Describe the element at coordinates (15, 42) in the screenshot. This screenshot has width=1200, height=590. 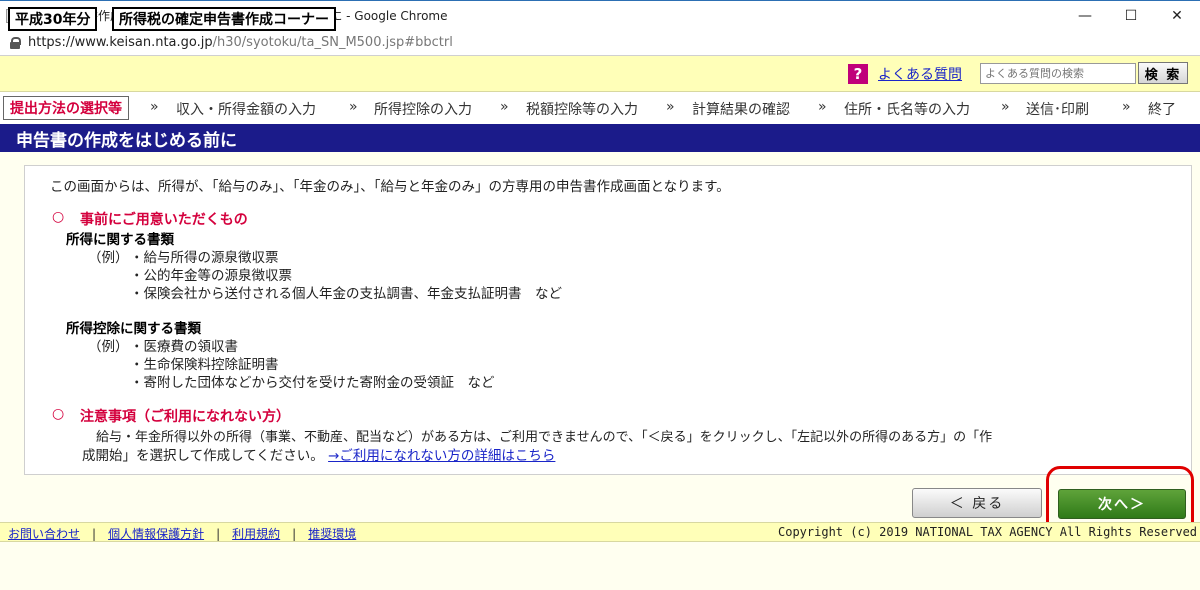
I see `lock-icon` at that location.